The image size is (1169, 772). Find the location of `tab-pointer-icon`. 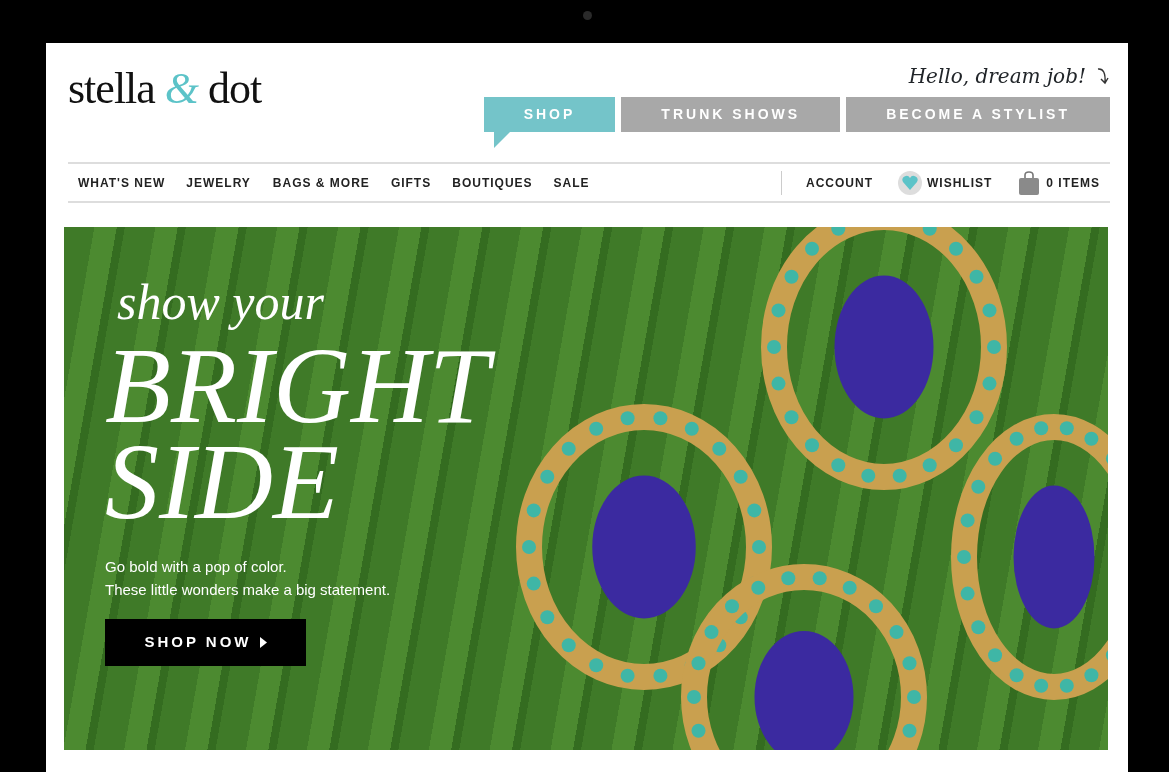

tab-pointer-icon is located at coordinates (501, 140).